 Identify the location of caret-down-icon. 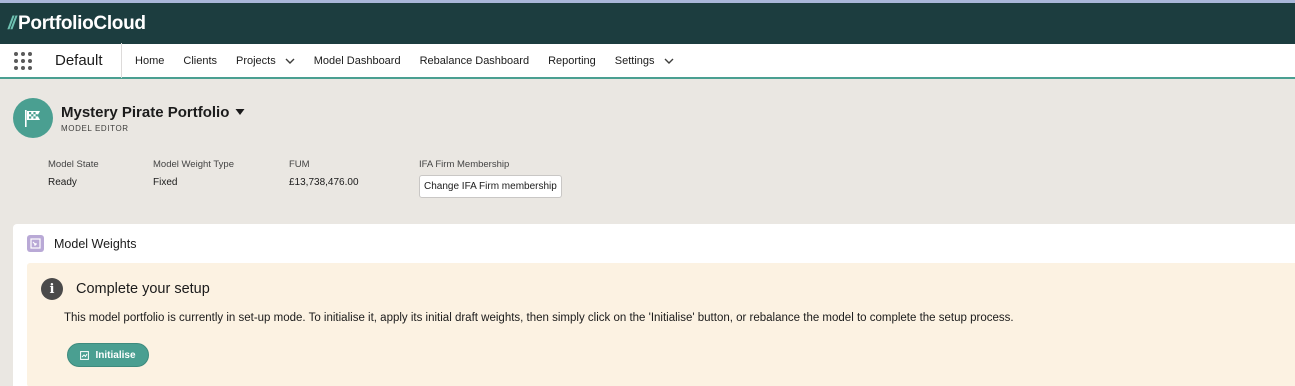
(240, 112).